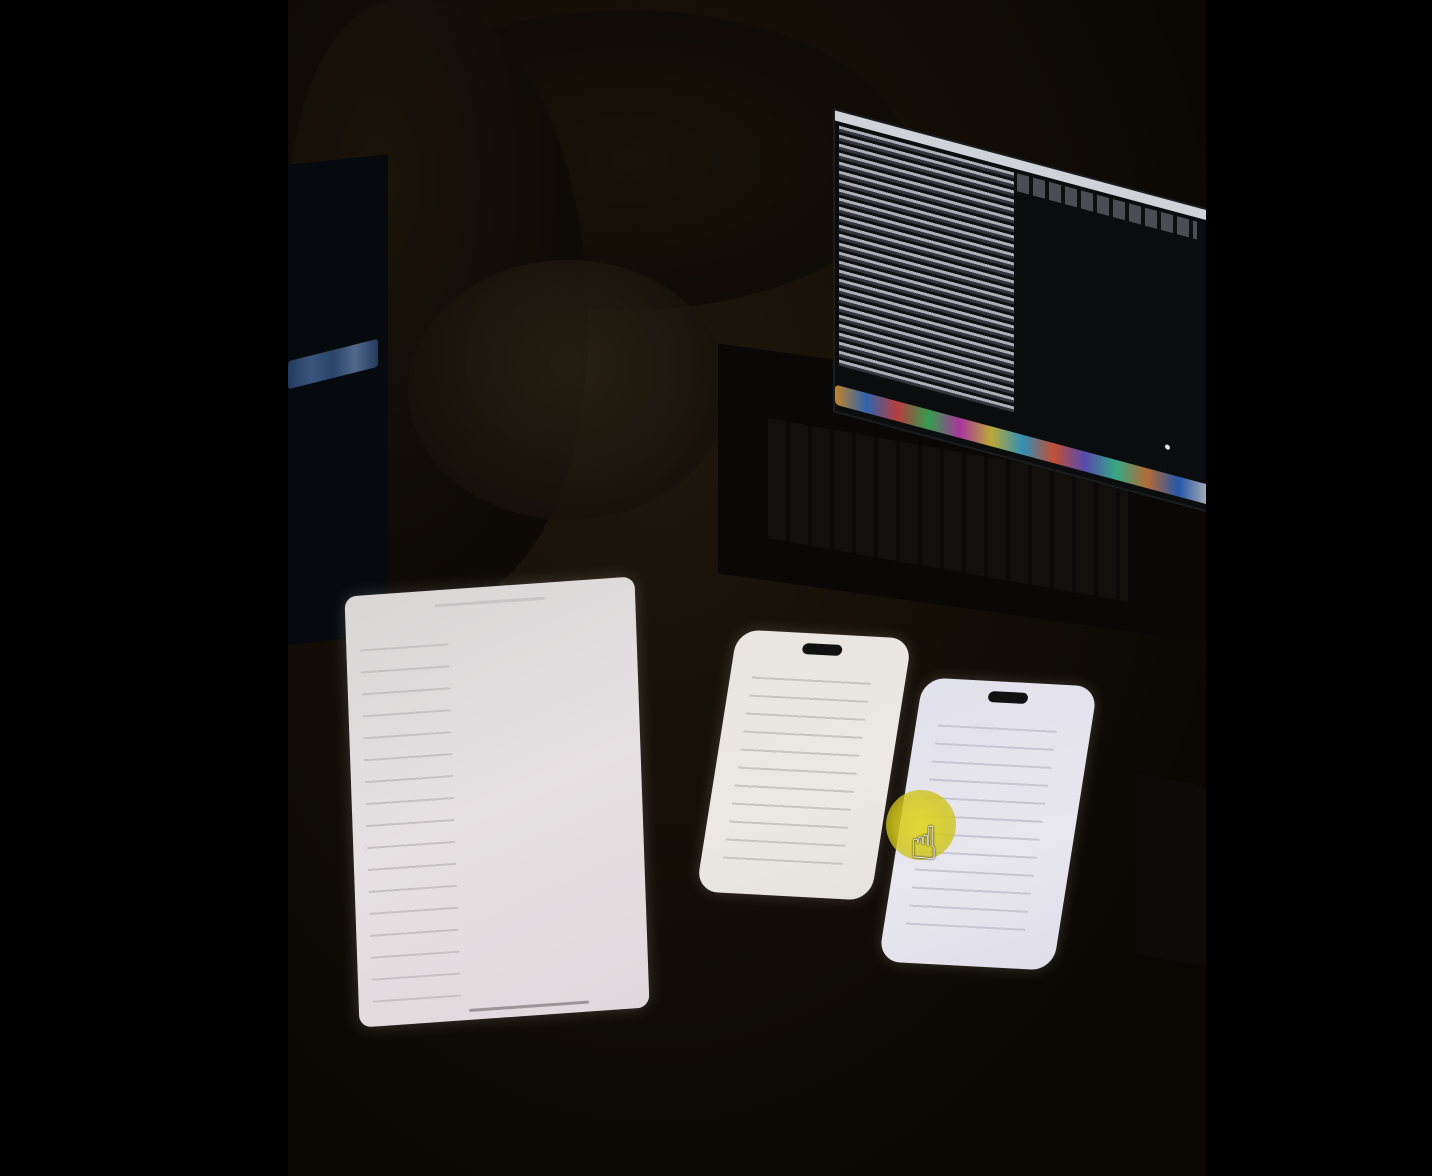 Image resolution: width=1432 pixels, height=1176 pixels. Describe the element at coordinates (1008, 697) in the screenshot. I see `phone-right-dynamic-island` at that location.